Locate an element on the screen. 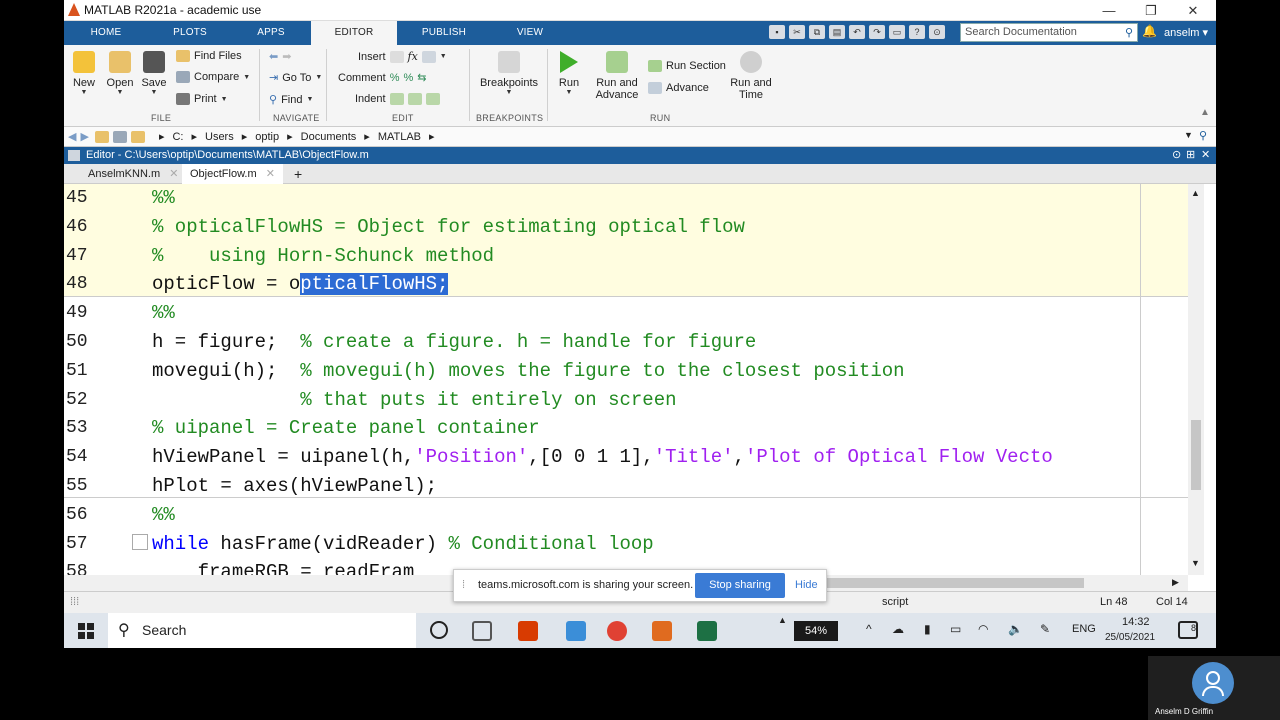 The image size is (1280, 720). tab-apps: APPS is located at coordinates (271, 33).